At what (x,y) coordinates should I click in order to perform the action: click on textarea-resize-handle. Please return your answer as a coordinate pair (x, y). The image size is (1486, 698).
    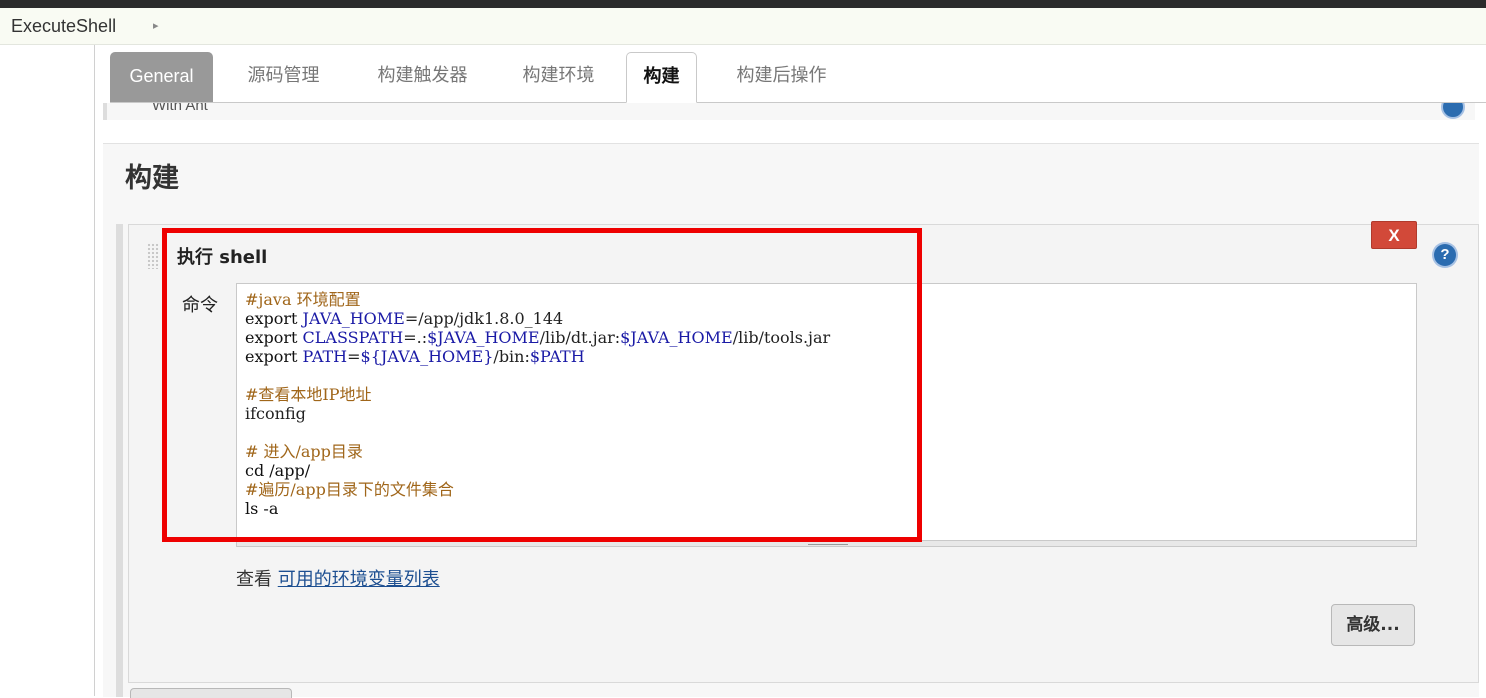
    Looking at the image, I should click on (826, 544).